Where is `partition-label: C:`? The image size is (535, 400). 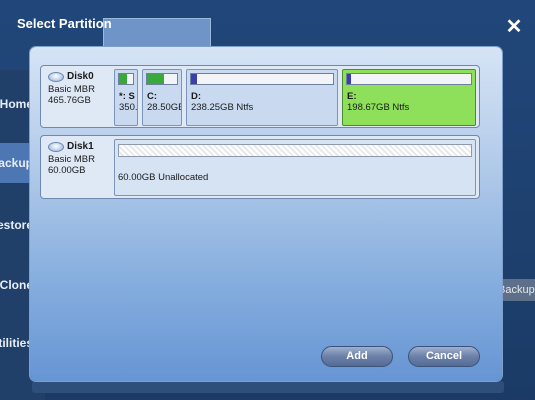
partition-label: C: is located at coordinates (152, 96).